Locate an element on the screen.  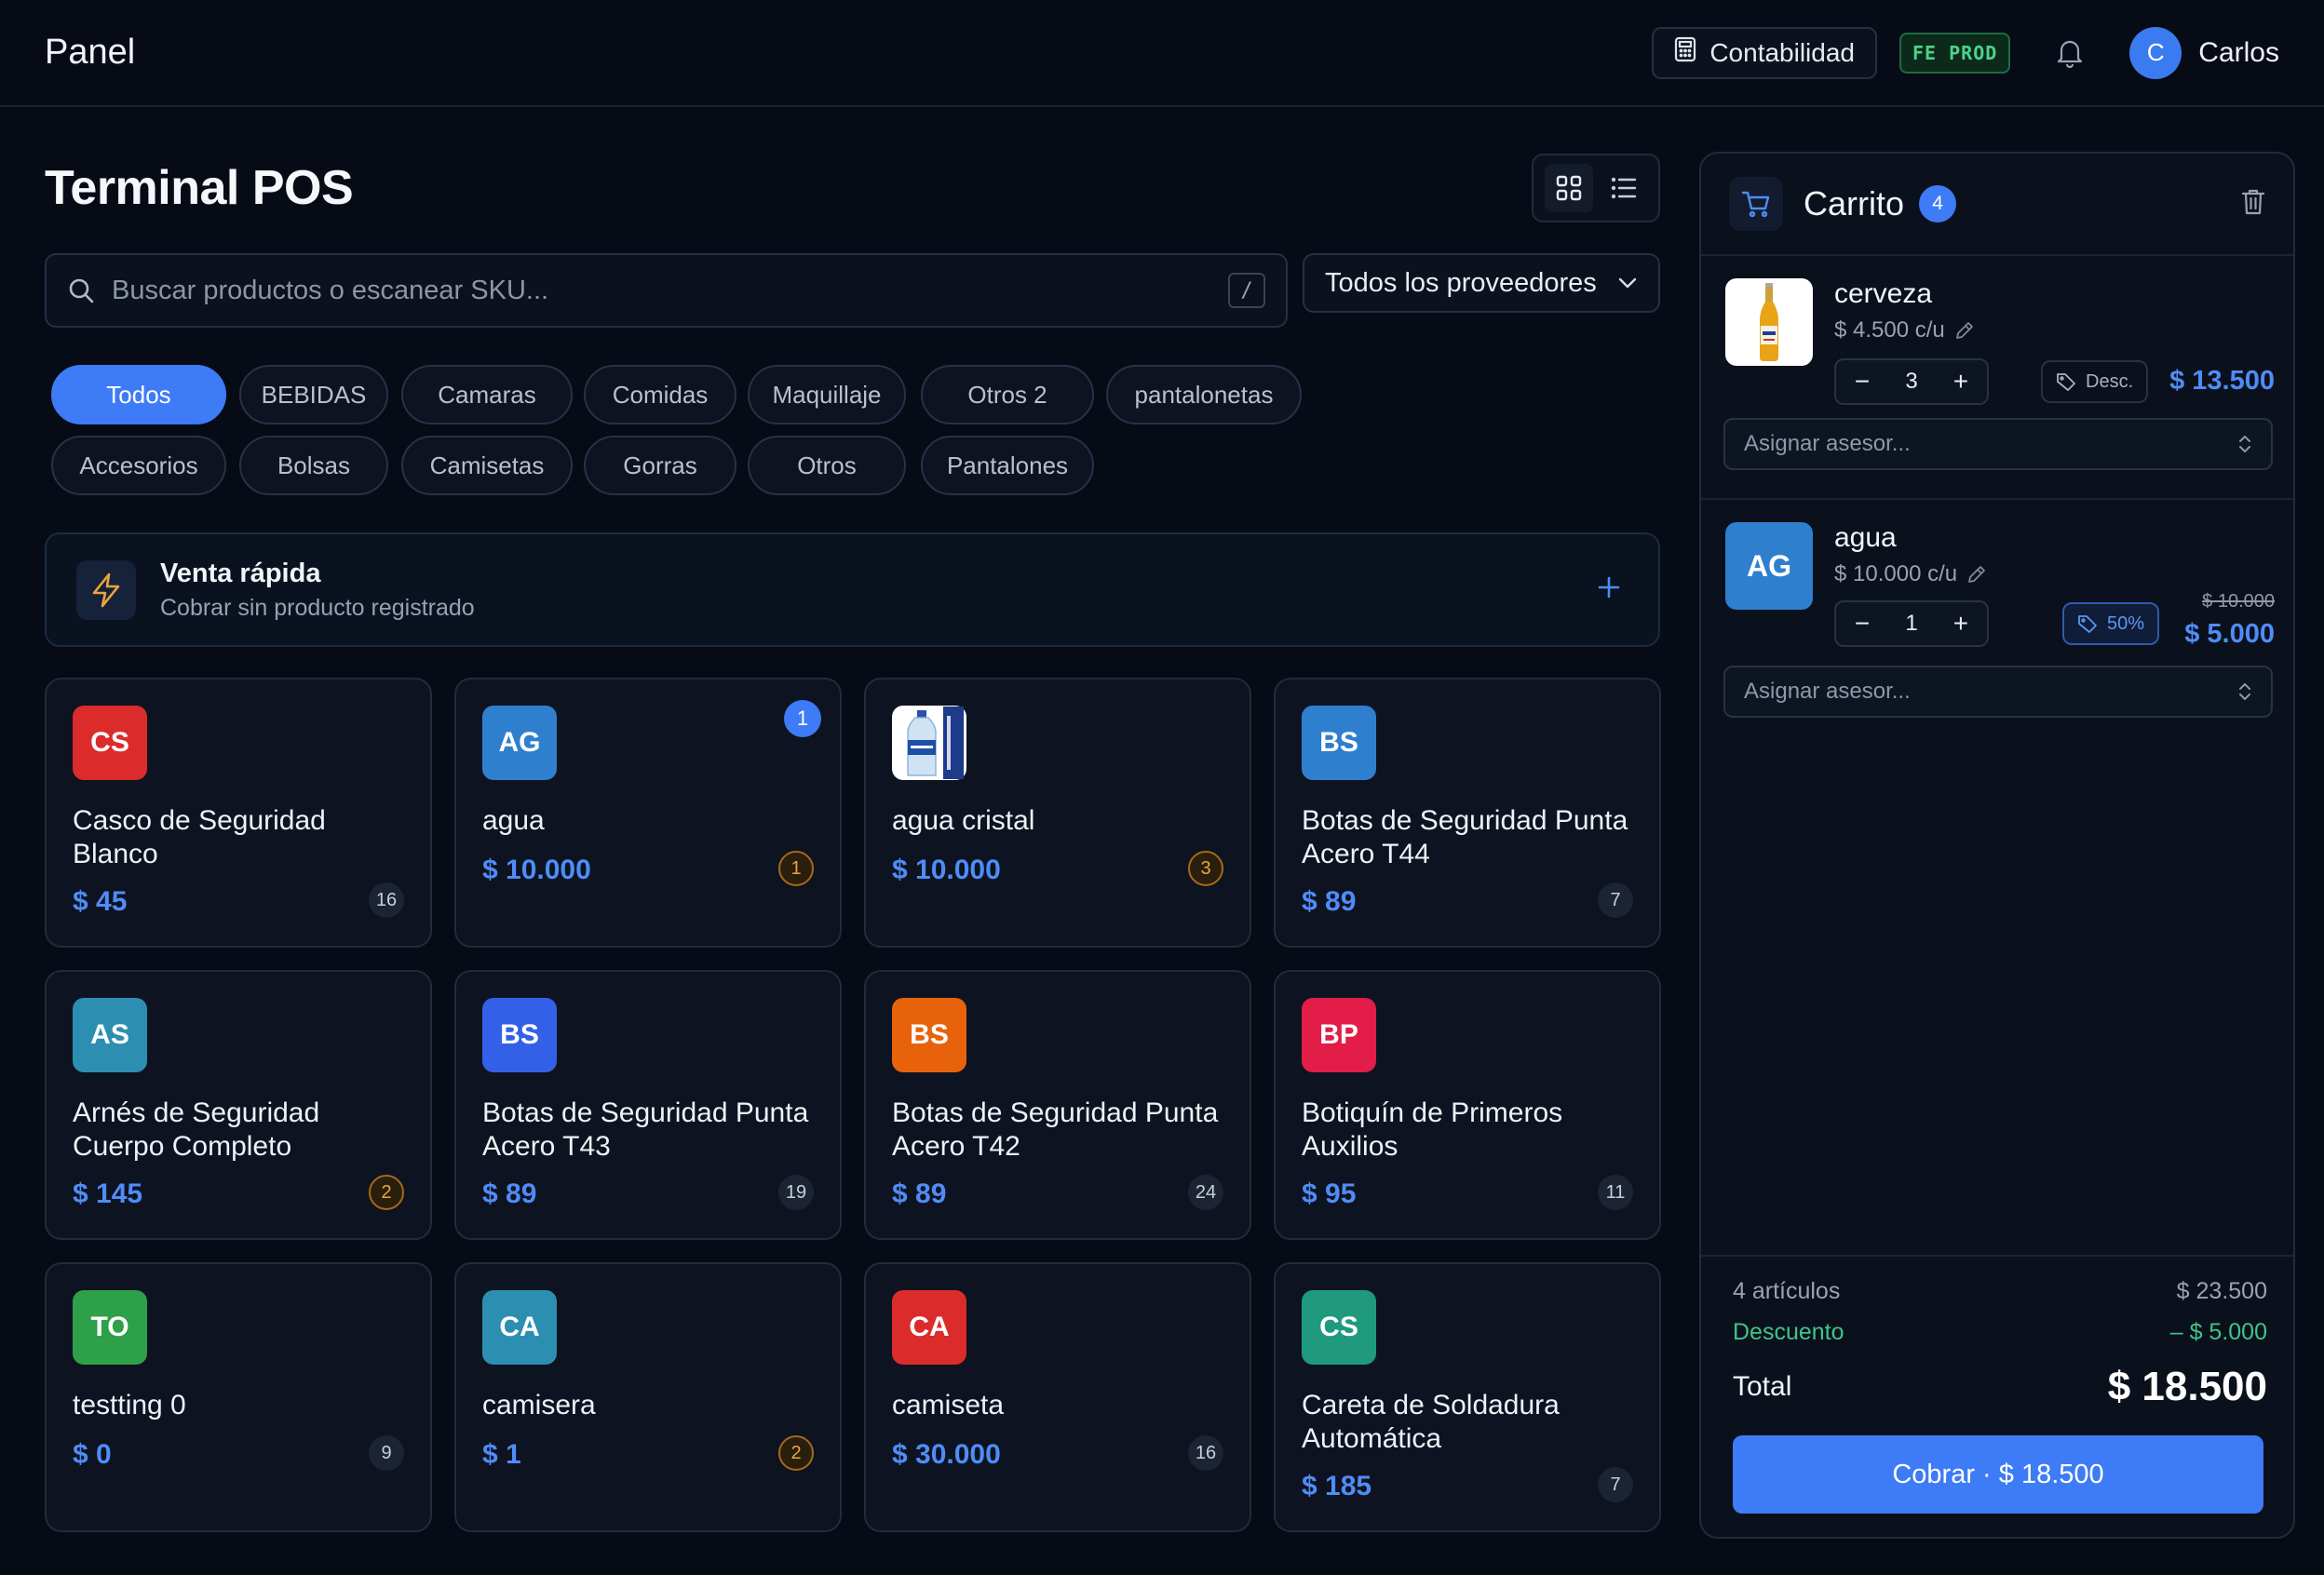
total-value: $ 18.500 is located at coordinates (2187, 1386).